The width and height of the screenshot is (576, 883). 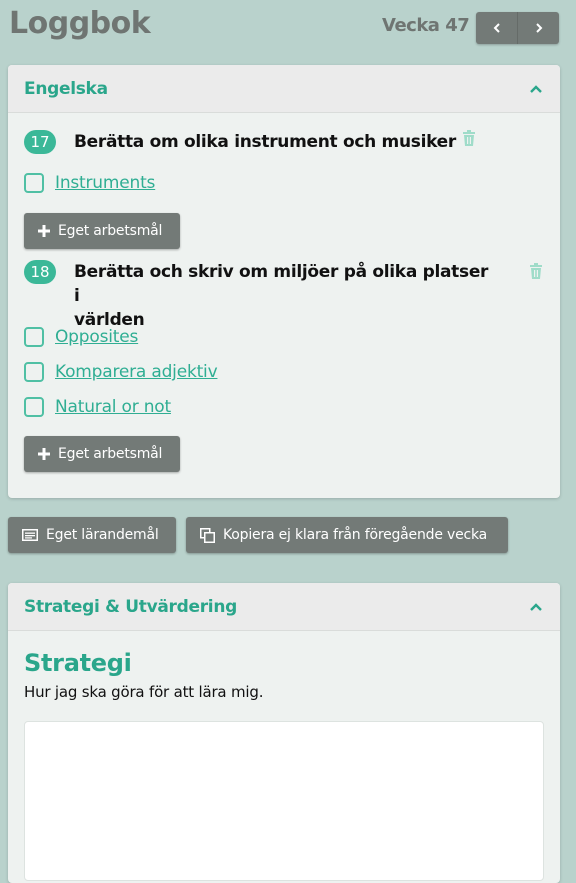 I want to click on subject-card-header: Engelska, so click(x=284, y=89).